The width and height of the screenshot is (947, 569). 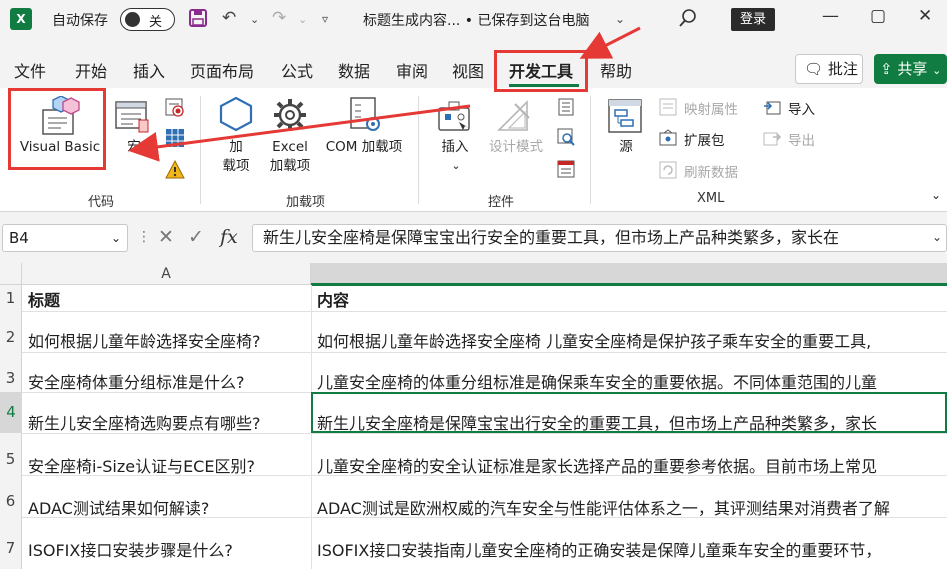 I want to click on comments-button: 🗨 批注, so click(x=829, y=69).